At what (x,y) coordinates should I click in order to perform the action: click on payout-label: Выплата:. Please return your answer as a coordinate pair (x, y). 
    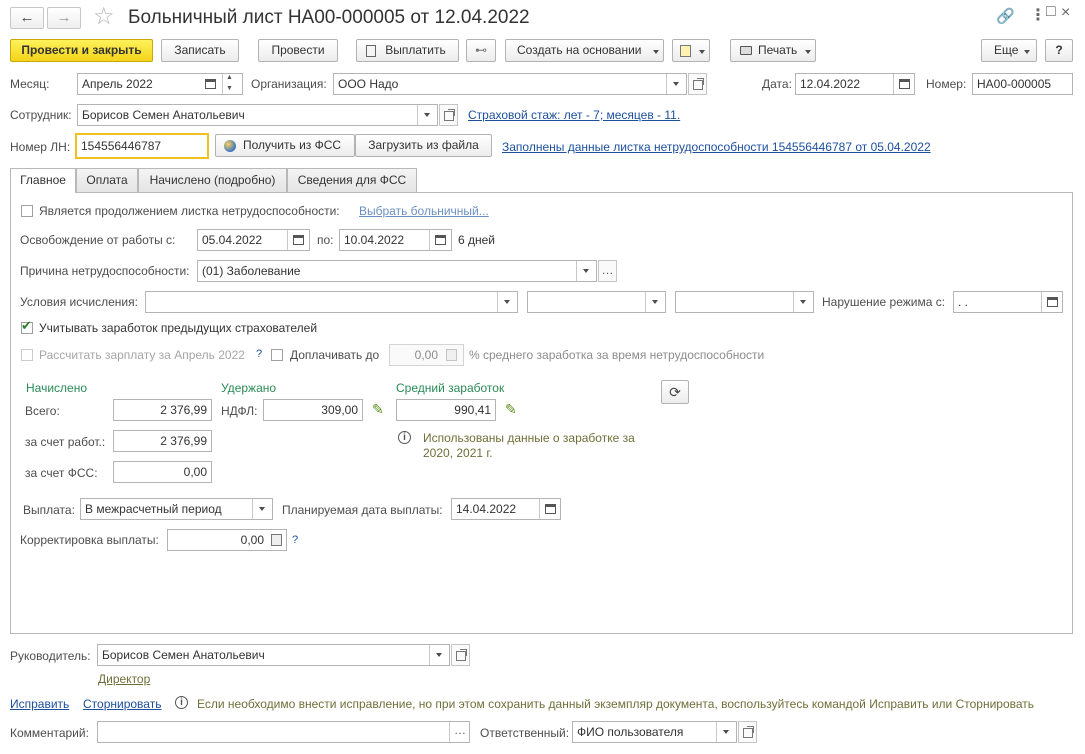
    Looking at the image, I should click on (49, 510).